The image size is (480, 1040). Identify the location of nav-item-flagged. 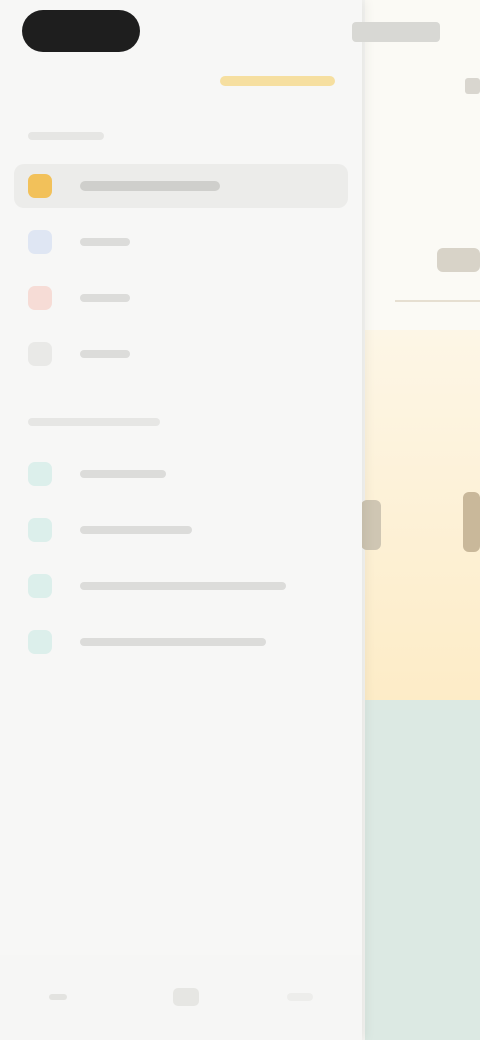
(181, 298).